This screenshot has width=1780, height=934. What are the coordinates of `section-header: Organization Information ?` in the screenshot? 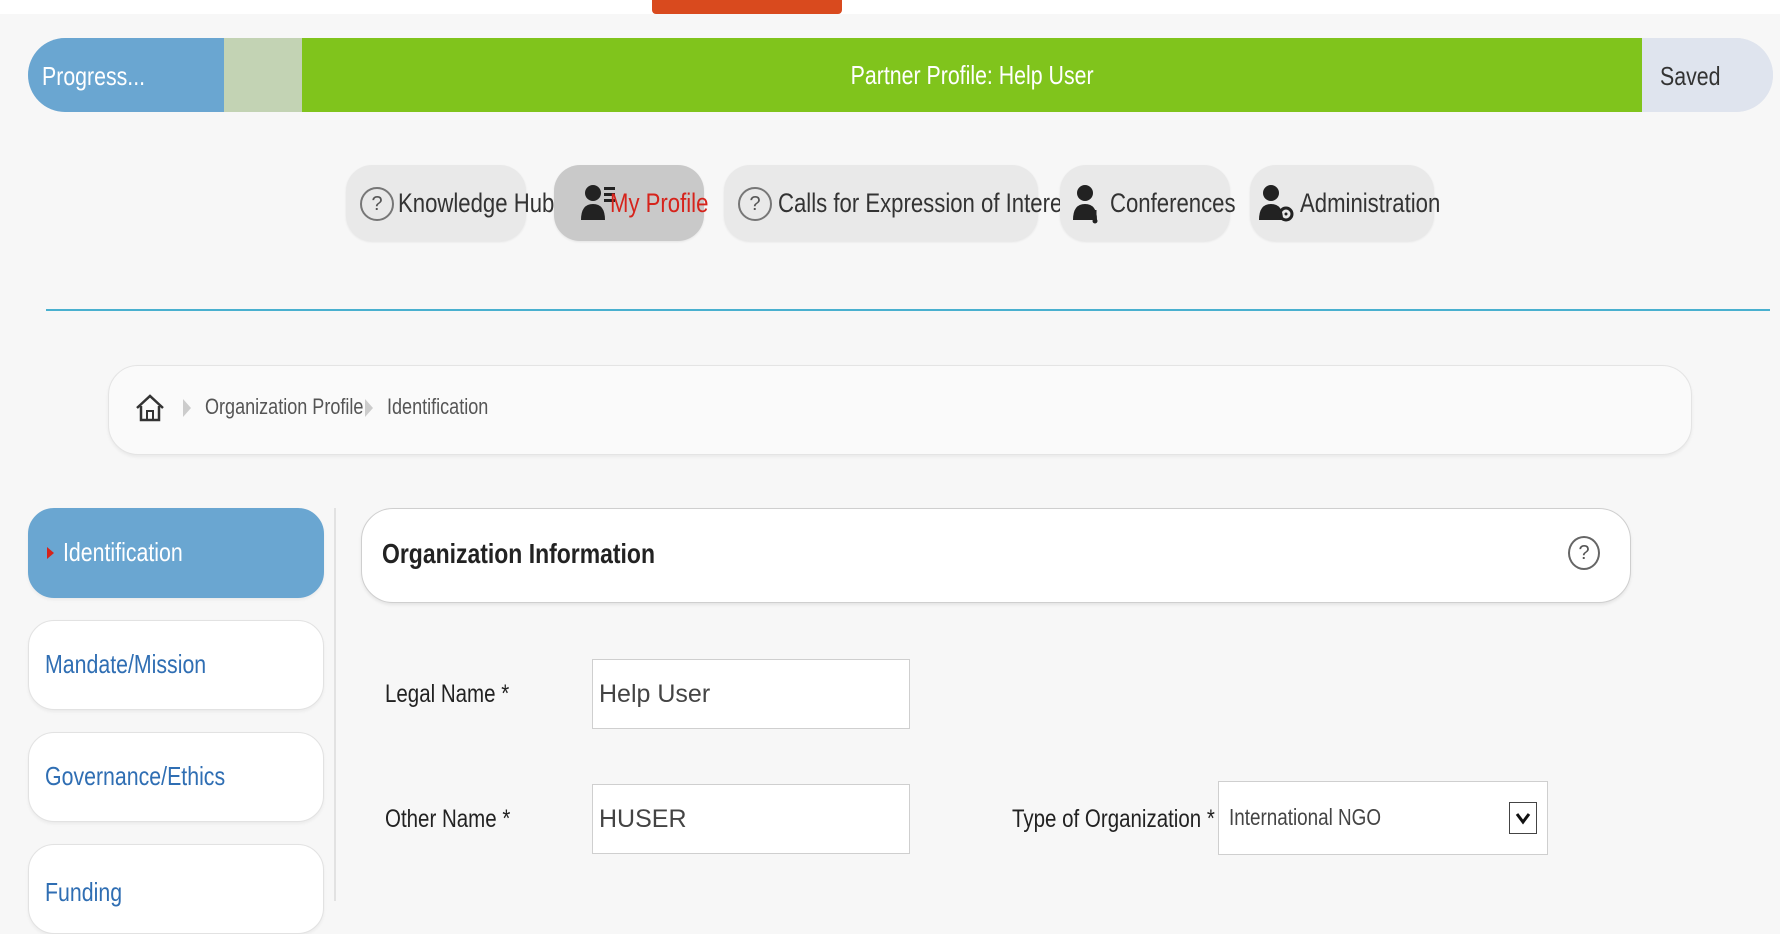 It's located at (996, 555).